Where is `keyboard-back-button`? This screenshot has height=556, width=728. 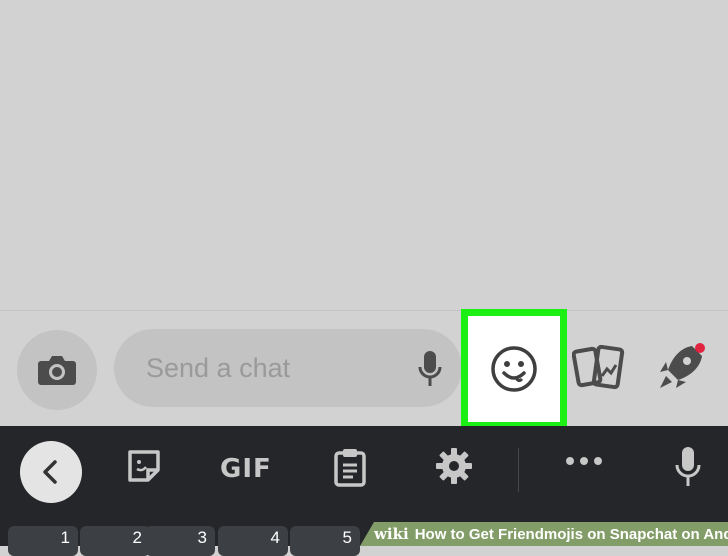 keyboard-back-button is located at coordinates (51, 472).